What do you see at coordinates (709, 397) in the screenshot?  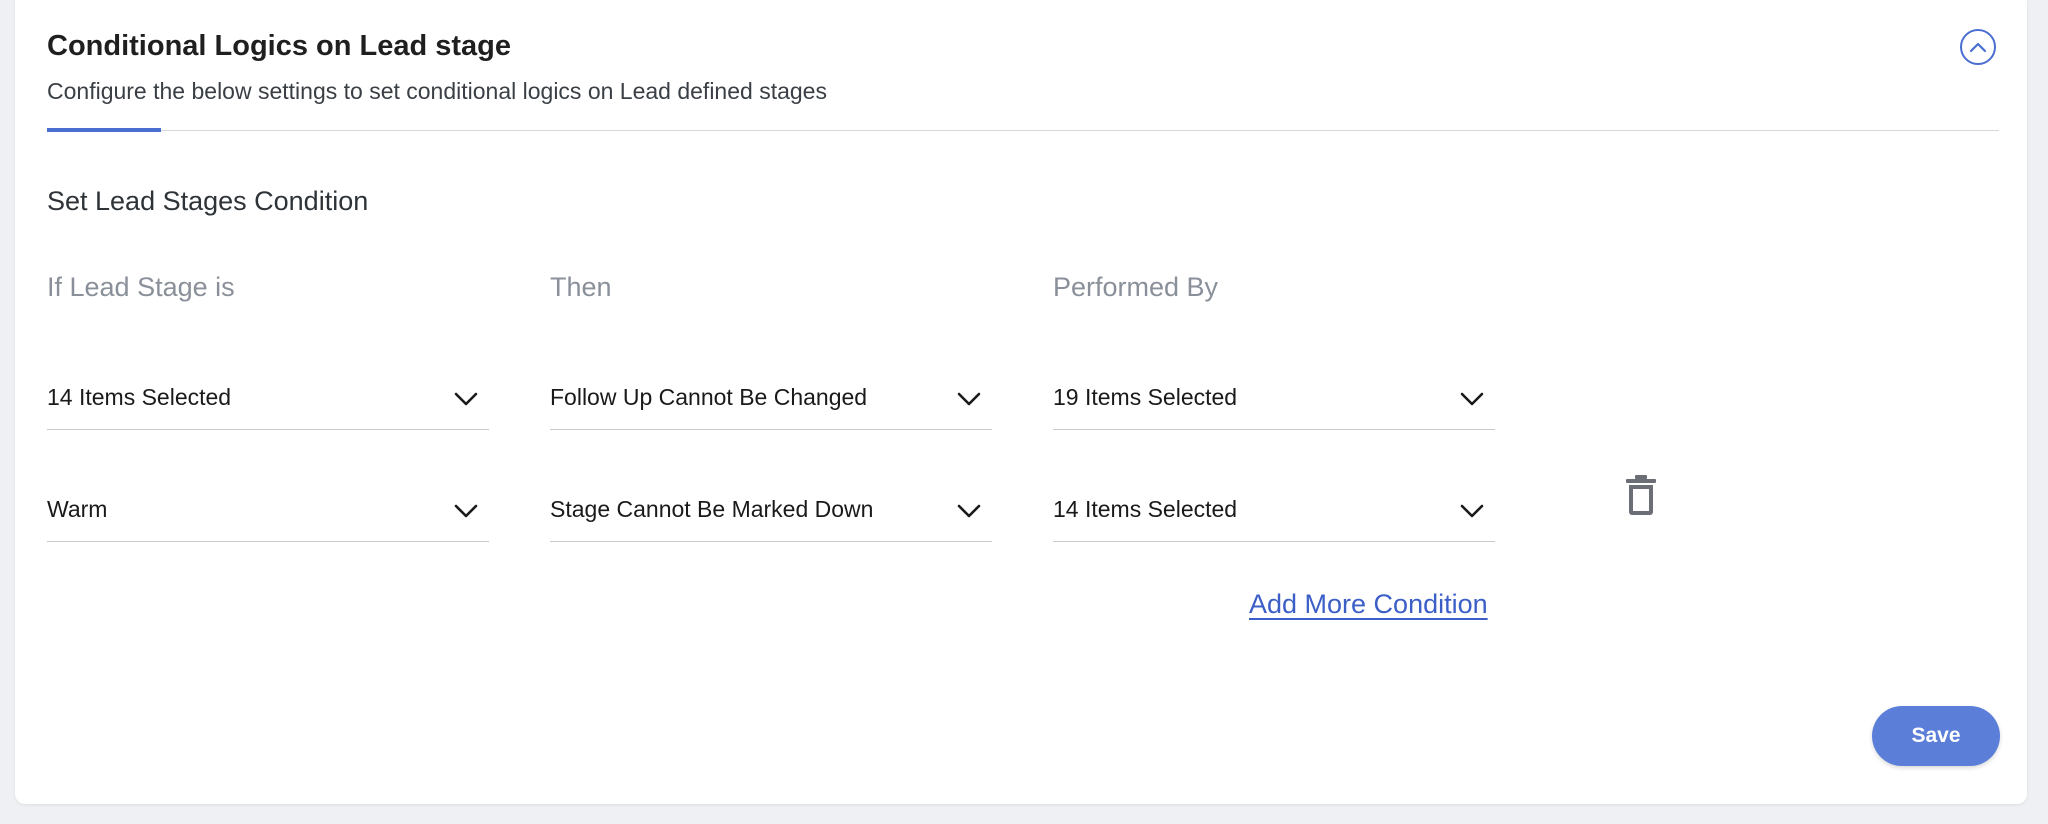 I see `select-value: Follow Up Cannot Be Changed` at bounding box center [709, 397].